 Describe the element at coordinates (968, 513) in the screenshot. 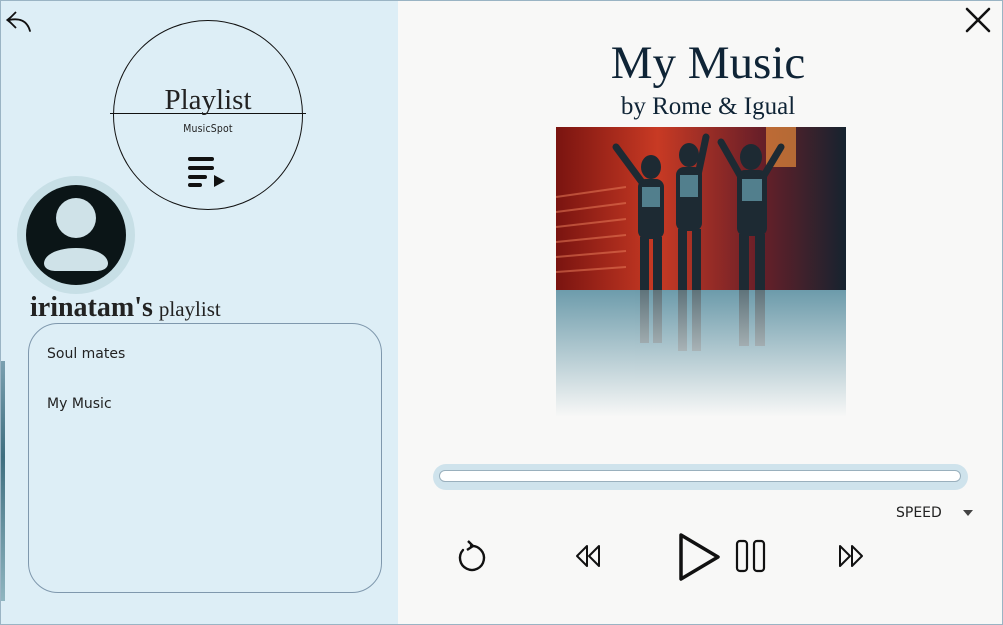

I see `chevron-down-icon` at that location.